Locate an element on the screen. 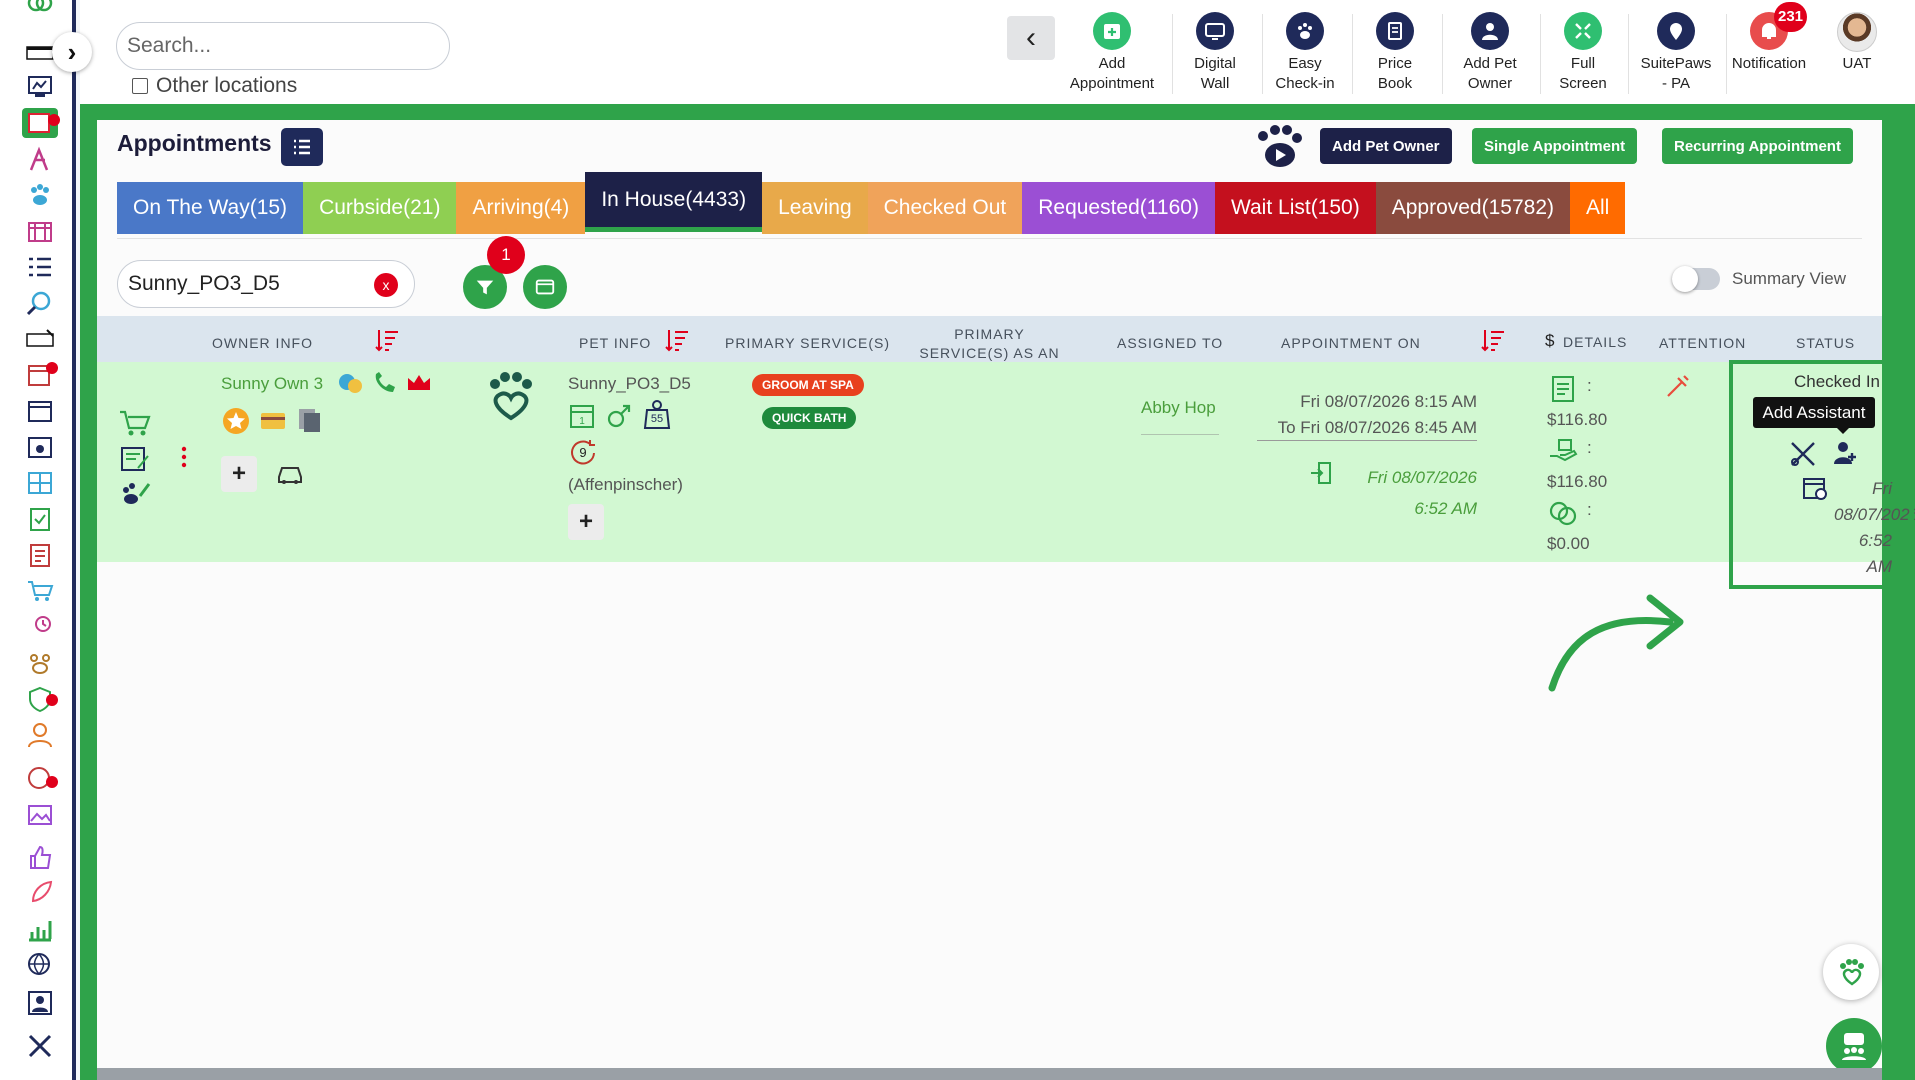  add-owner-note-button: + is located at coordinates (239, 474).